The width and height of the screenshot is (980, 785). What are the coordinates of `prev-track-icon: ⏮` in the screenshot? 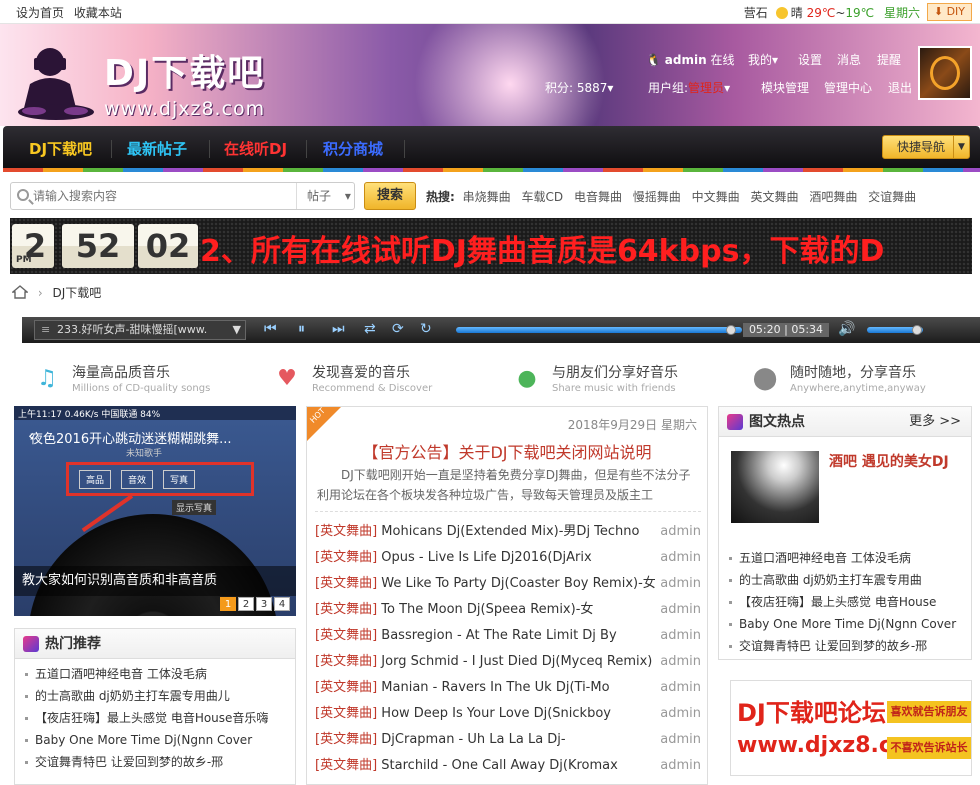 It's located at (270, 329).